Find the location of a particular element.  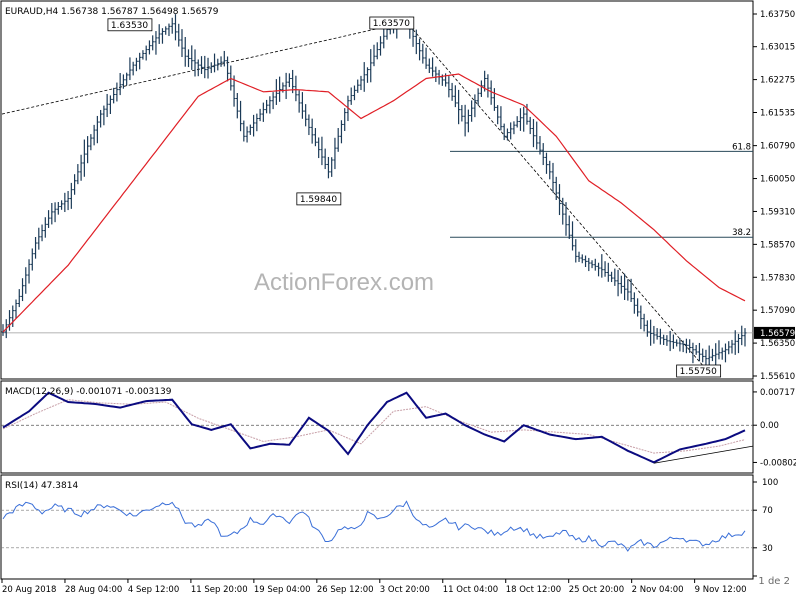

price-y-tick-label: 1.61535 is located at coordinates (777, 114).